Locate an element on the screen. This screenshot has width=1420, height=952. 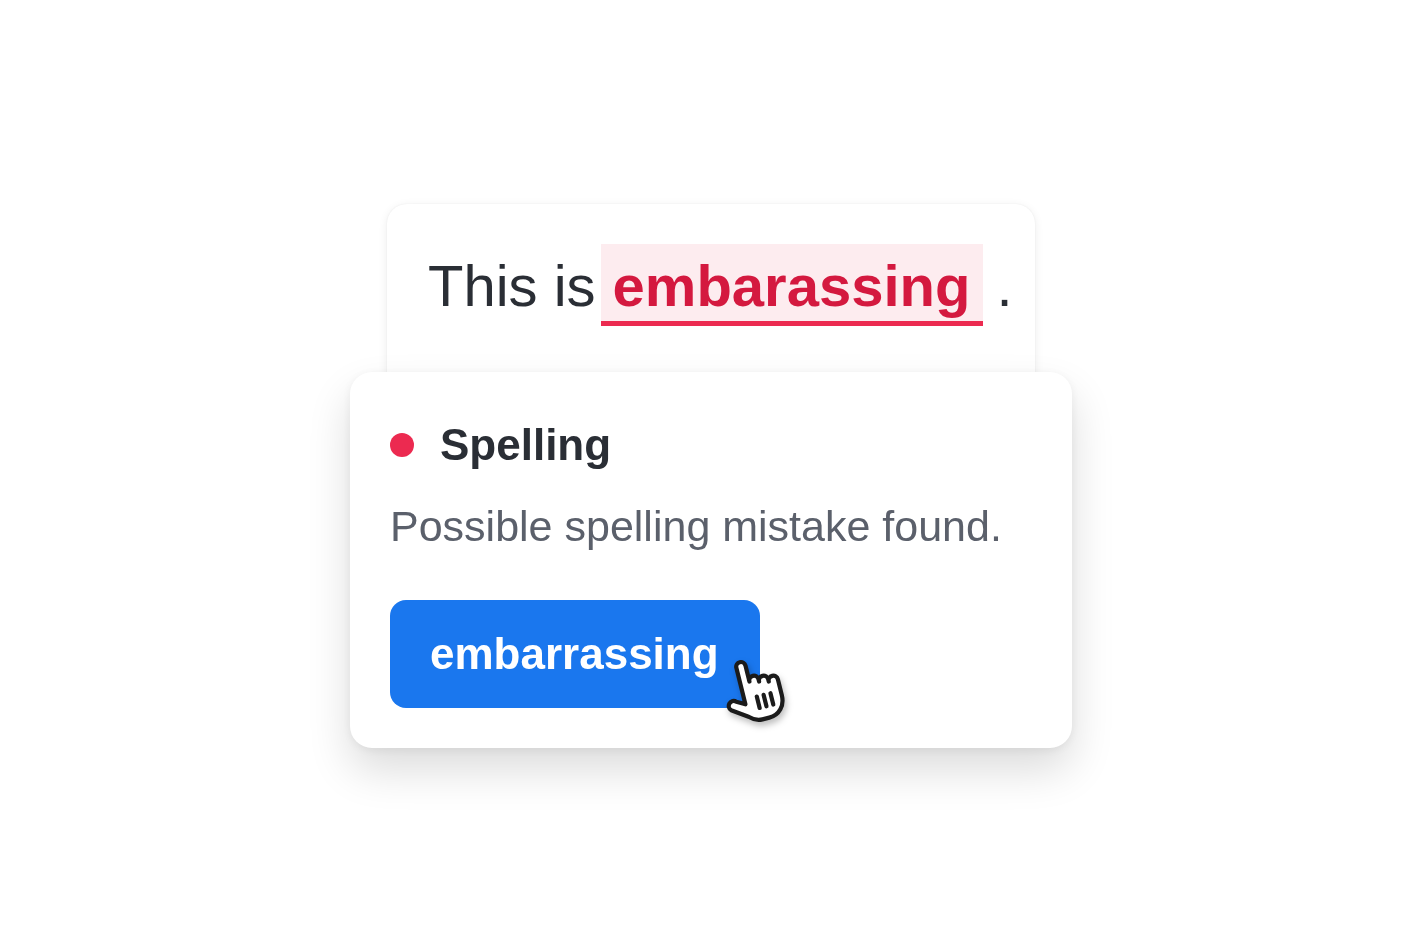
sentence-text: . is located at coordinates (1004, 285).